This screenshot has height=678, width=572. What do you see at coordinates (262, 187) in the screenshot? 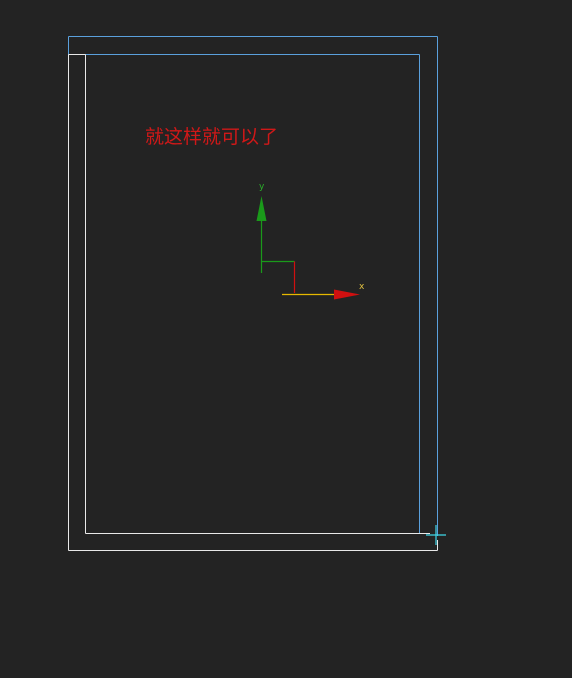
I see `y-axis-label: y` at bounding box center [262, 187].